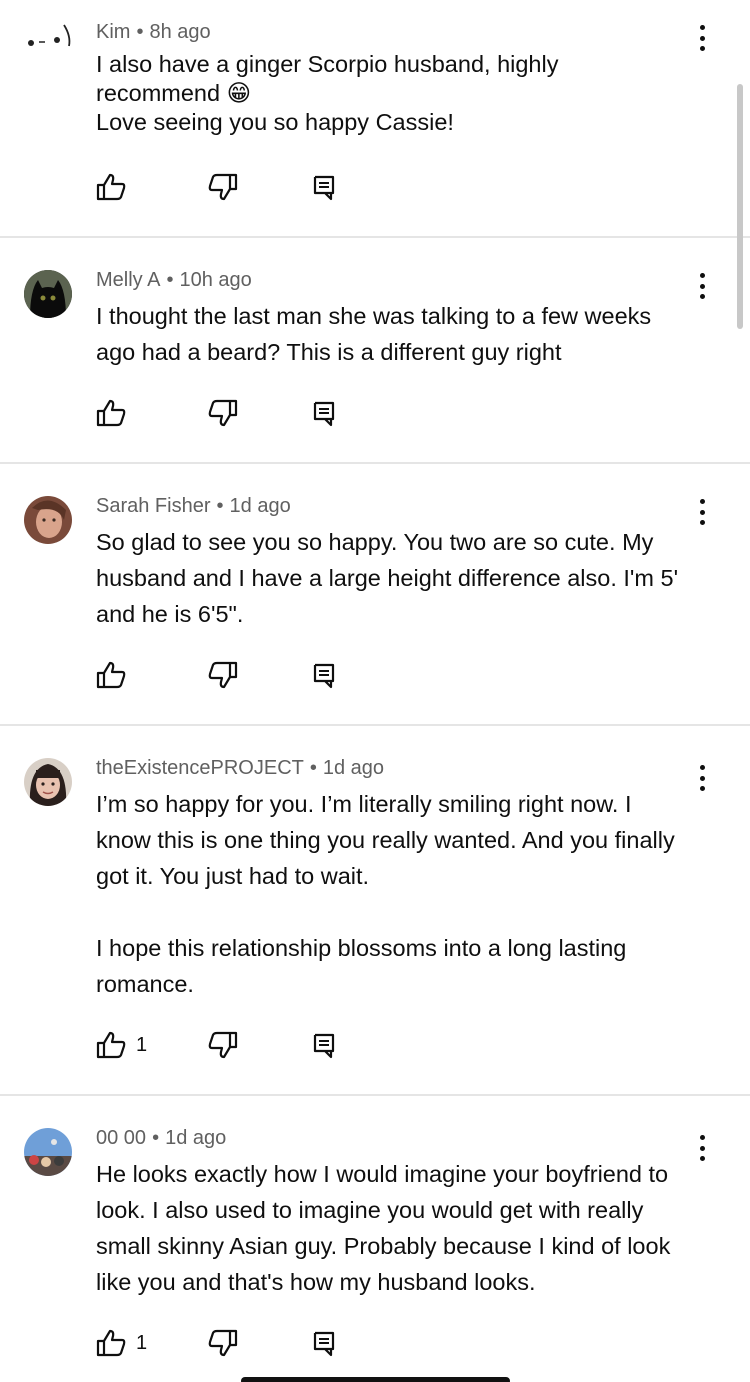  I want to click on comment-time: 8h ago, so click(180, 32).